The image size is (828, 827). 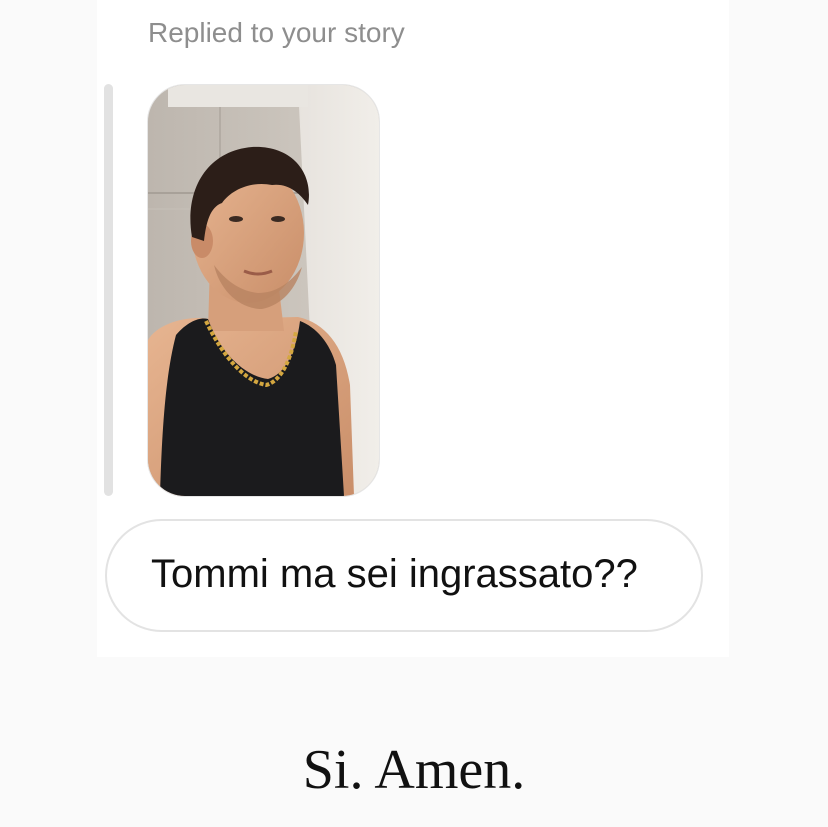 I want to click on story-photo, so click(x=263, y=290).